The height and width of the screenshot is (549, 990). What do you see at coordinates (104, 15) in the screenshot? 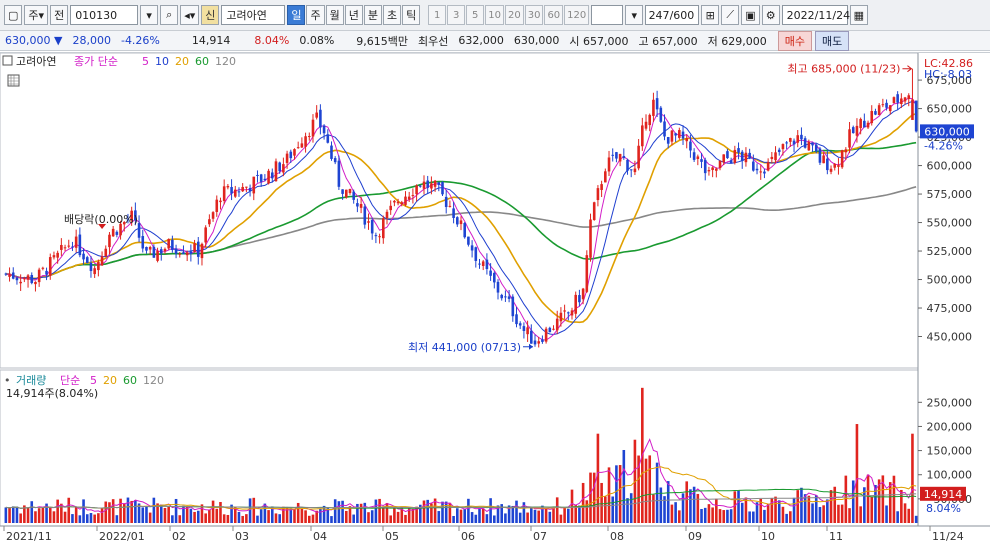
I see `stock-code-input: 010130` at bounding box center [104, 15].